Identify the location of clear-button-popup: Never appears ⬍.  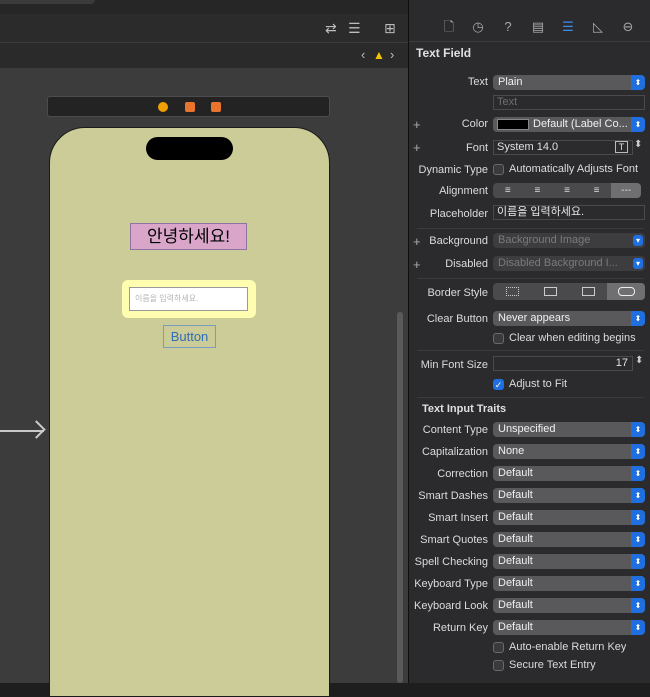
(569, 318).